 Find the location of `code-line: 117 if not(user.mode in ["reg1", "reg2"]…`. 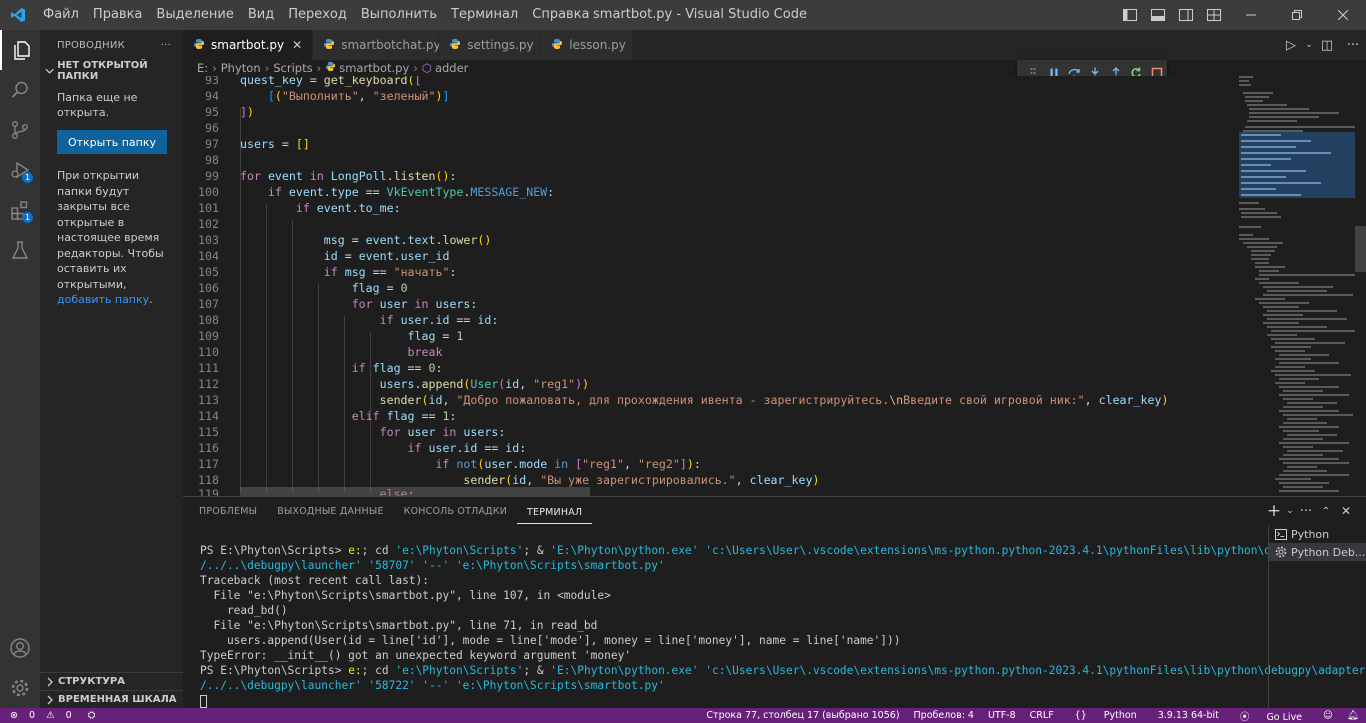

code-line: 117 if not(user.mode in ["reg1", "reg2"]… is located at coordinates (449, 464).